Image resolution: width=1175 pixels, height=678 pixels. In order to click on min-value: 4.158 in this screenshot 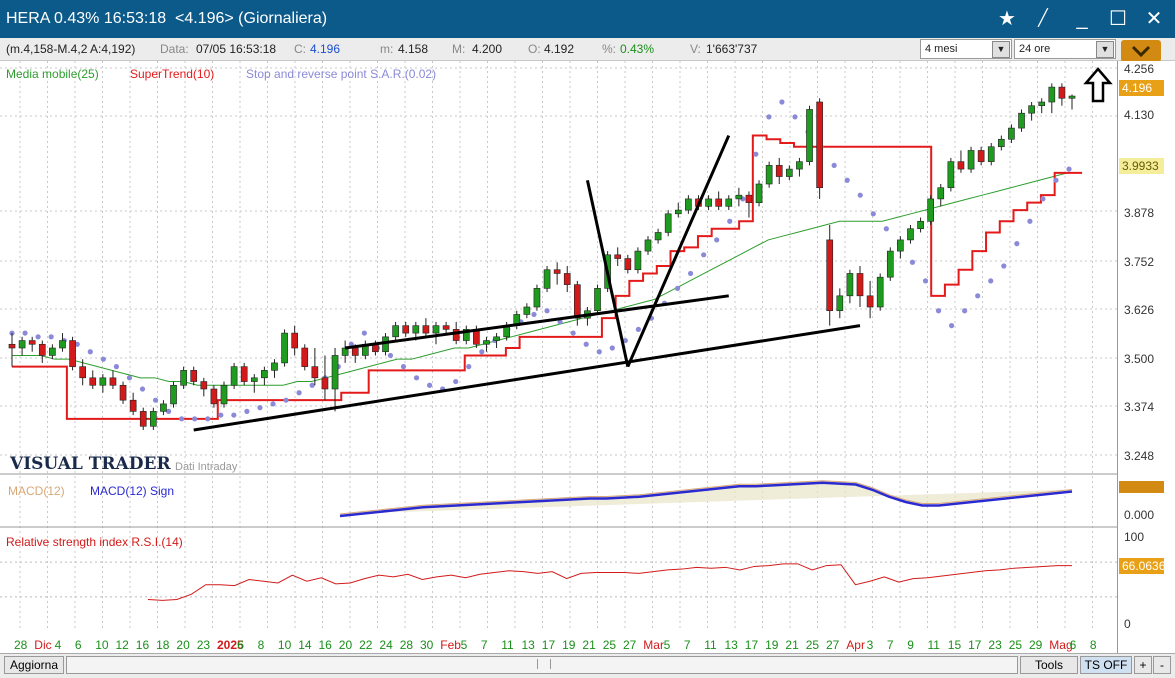, I will do `click(413, 49)`.